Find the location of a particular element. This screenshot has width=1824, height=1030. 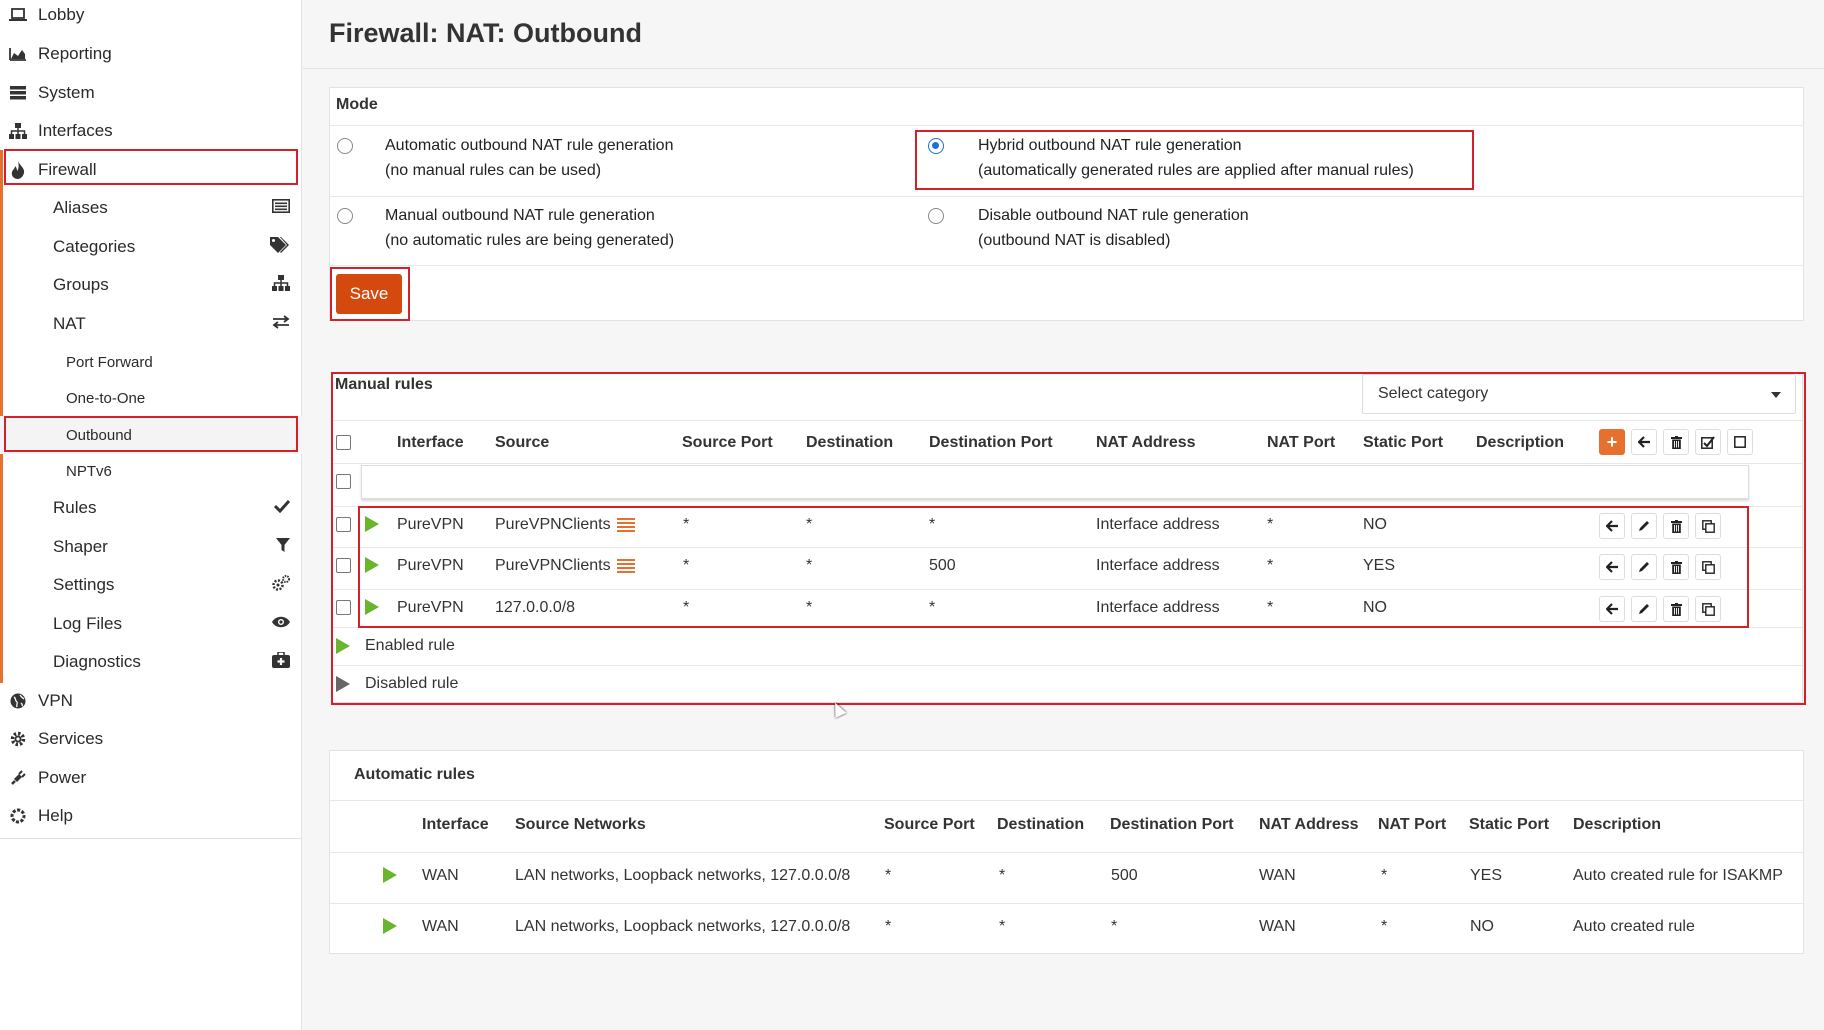

add-rule-button: + is located at coordinates (1612, 442).